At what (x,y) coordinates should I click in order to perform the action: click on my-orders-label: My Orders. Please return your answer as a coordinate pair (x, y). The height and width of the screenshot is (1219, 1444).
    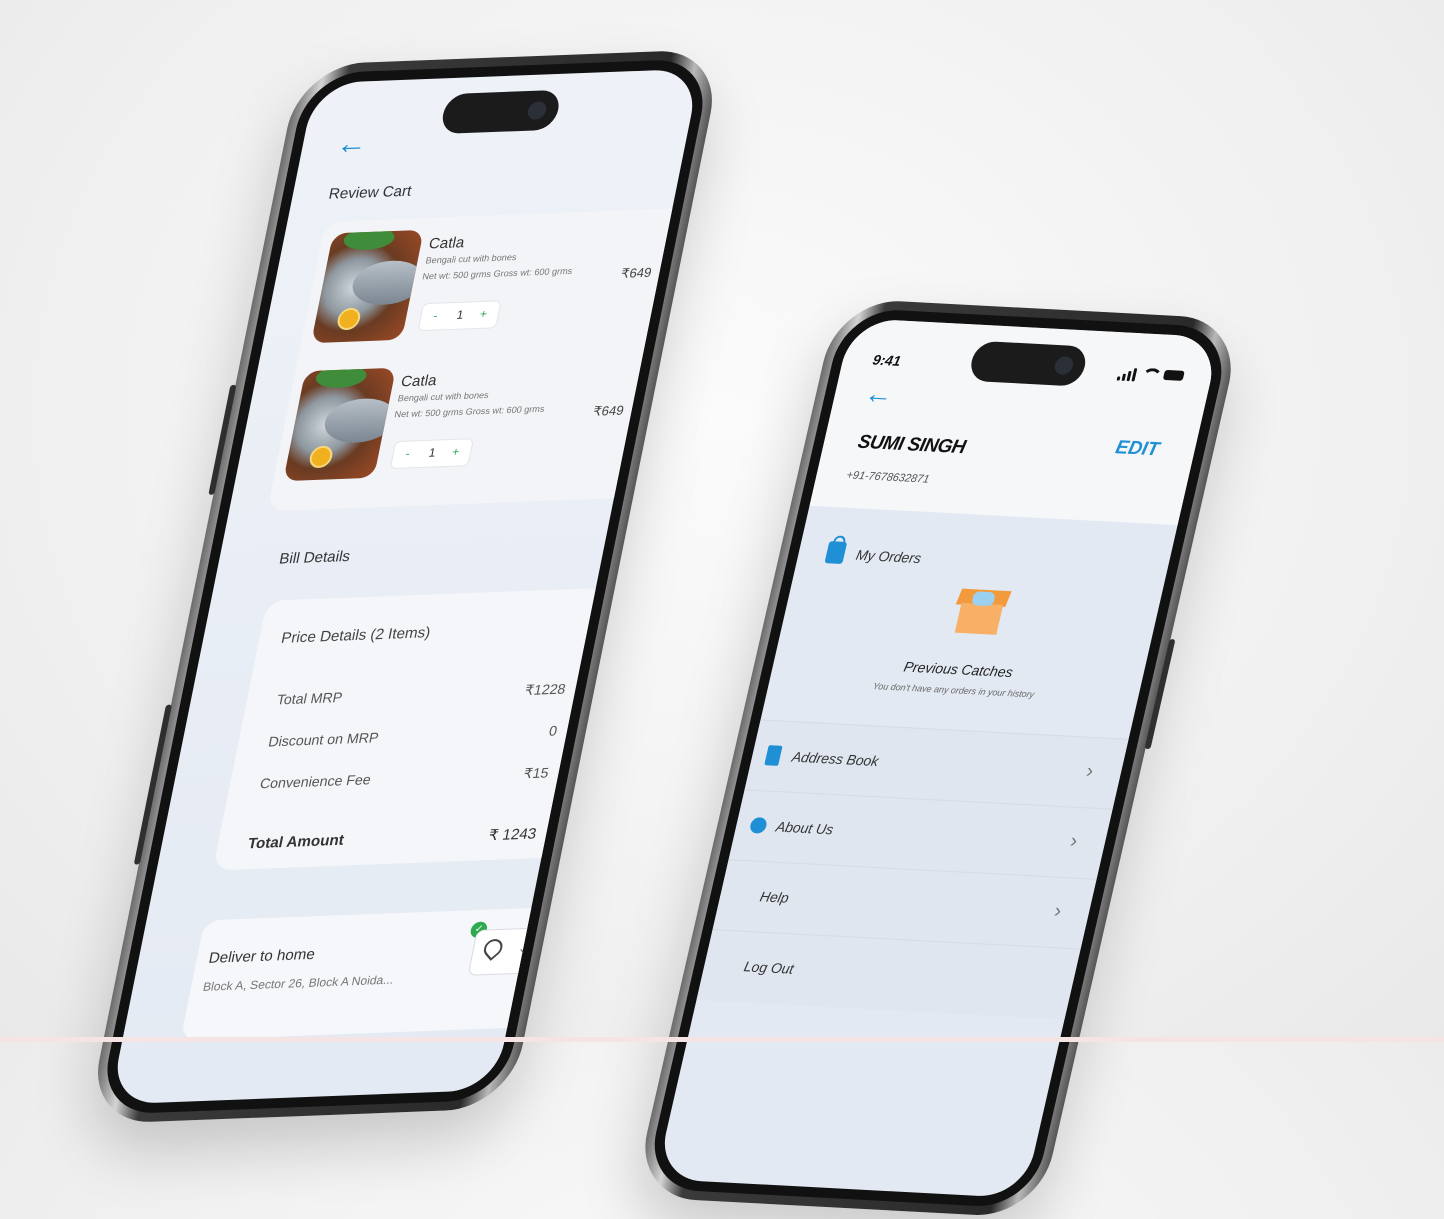
    Looking at the image, I should click on (889, 556).